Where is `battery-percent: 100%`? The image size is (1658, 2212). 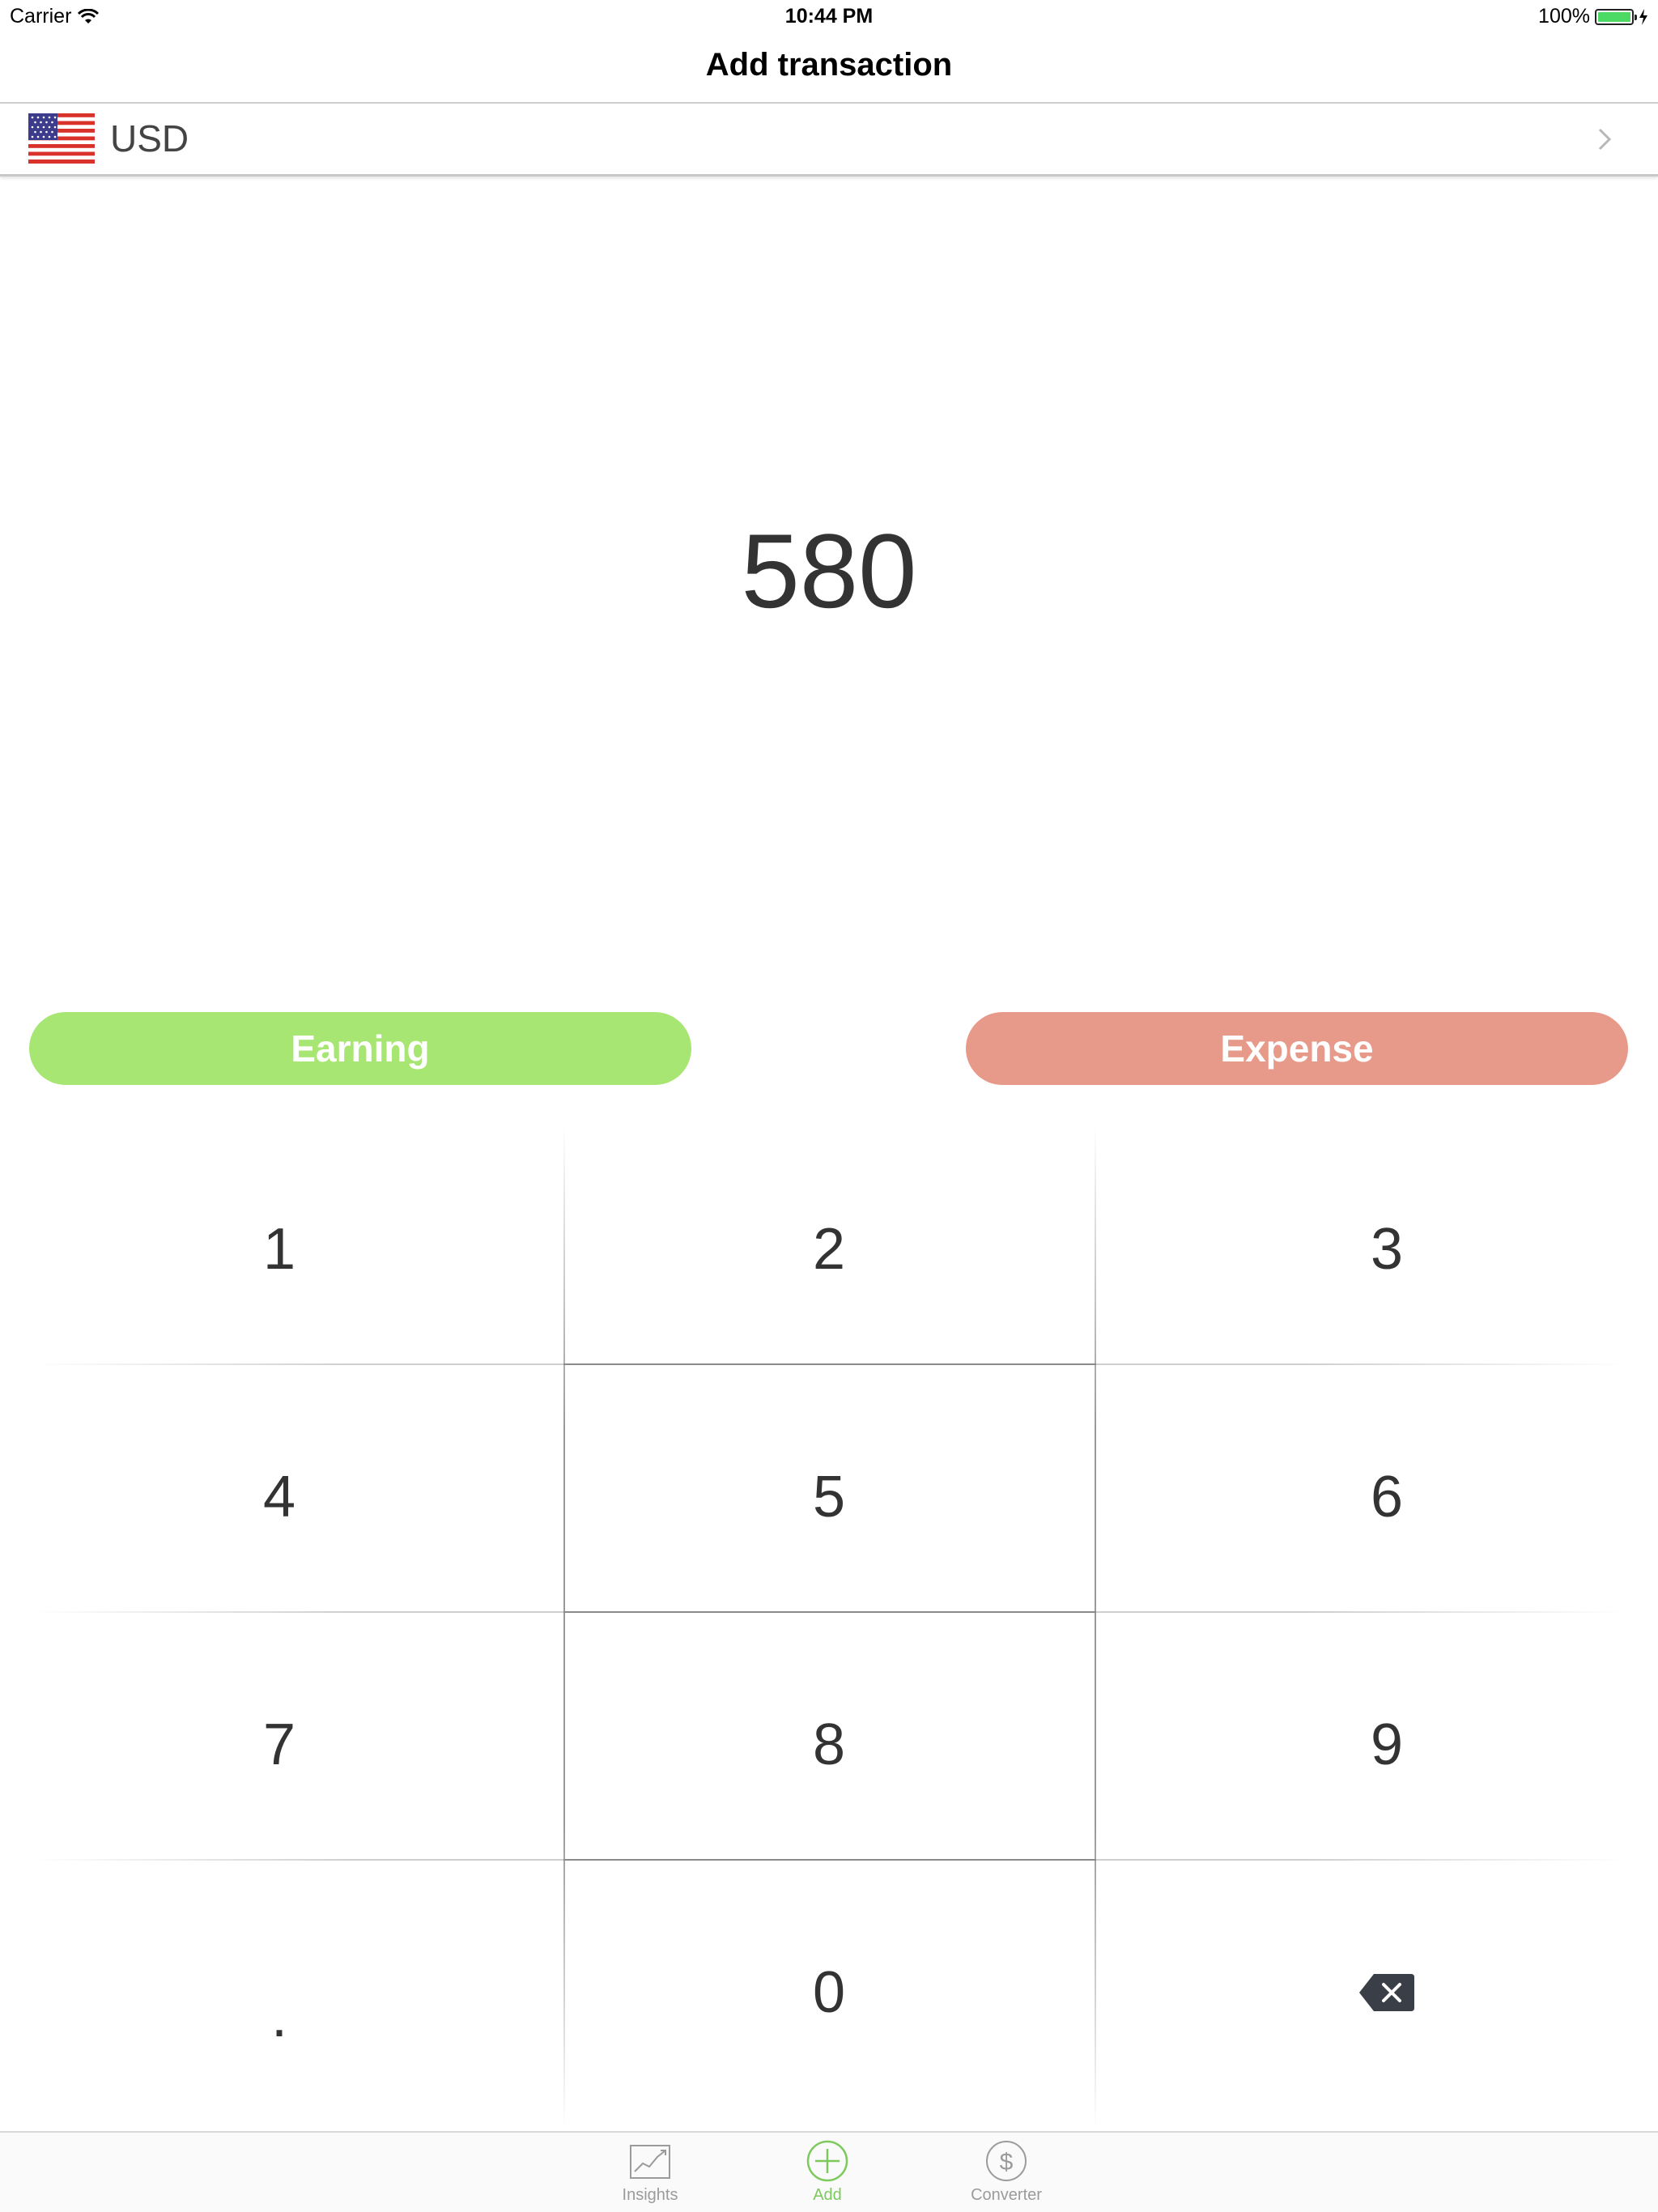
battery-percent: 100% is located at coordinates (1564, 16).